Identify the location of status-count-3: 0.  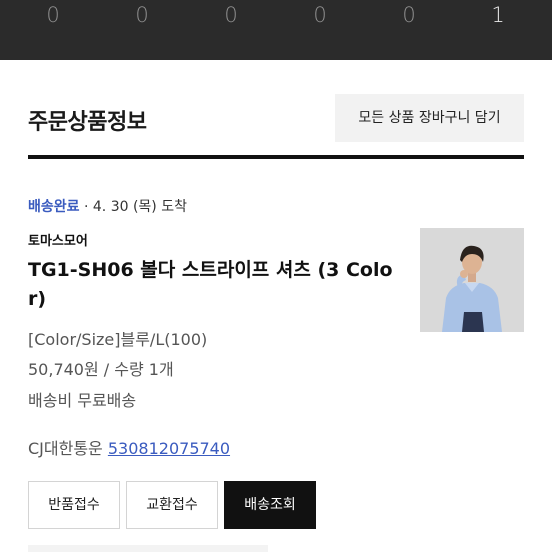
(231, 15).